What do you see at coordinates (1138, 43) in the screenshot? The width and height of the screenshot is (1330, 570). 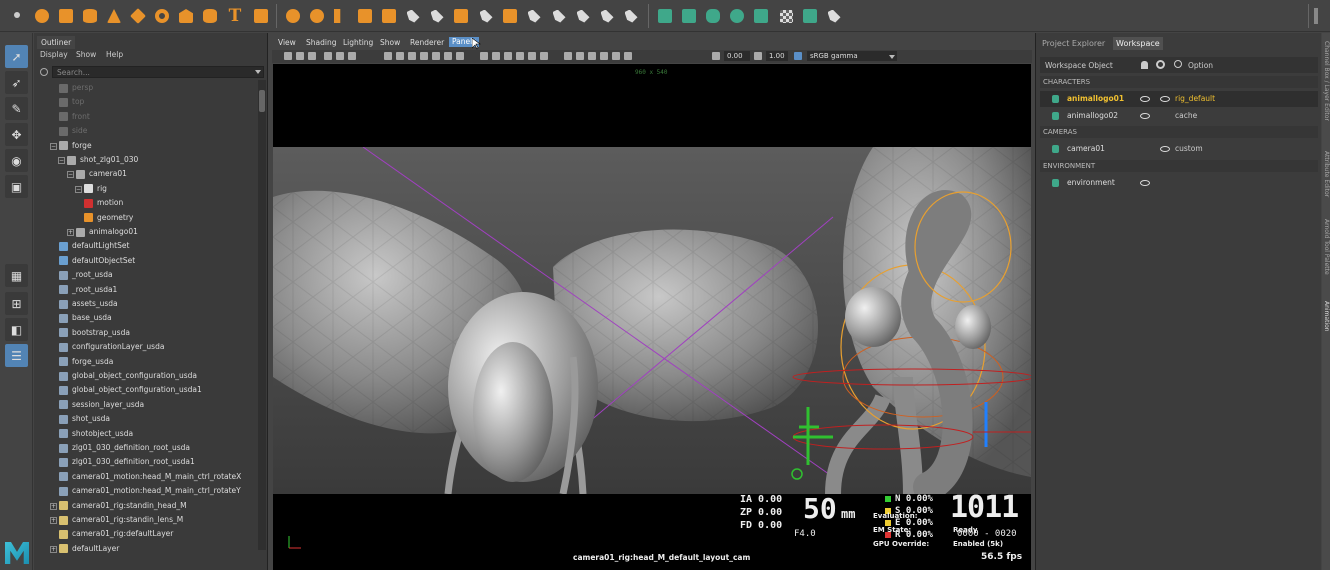 I see `tab-workspace: Workspace` at bounding box center [1138, 43].